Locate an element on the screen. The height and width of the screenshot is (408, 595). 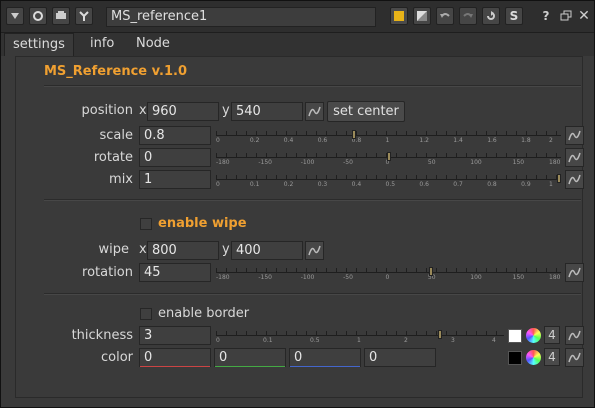
help-icon: ? is located at coordinates (546, 16).